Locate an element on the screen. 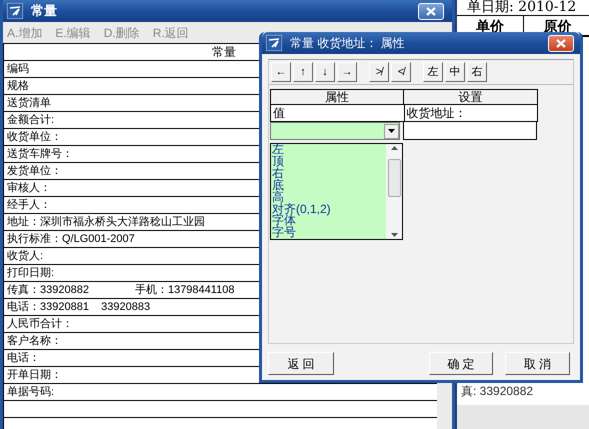  table-cell-text: 人民币合计： is located at coordinates (40, 324).